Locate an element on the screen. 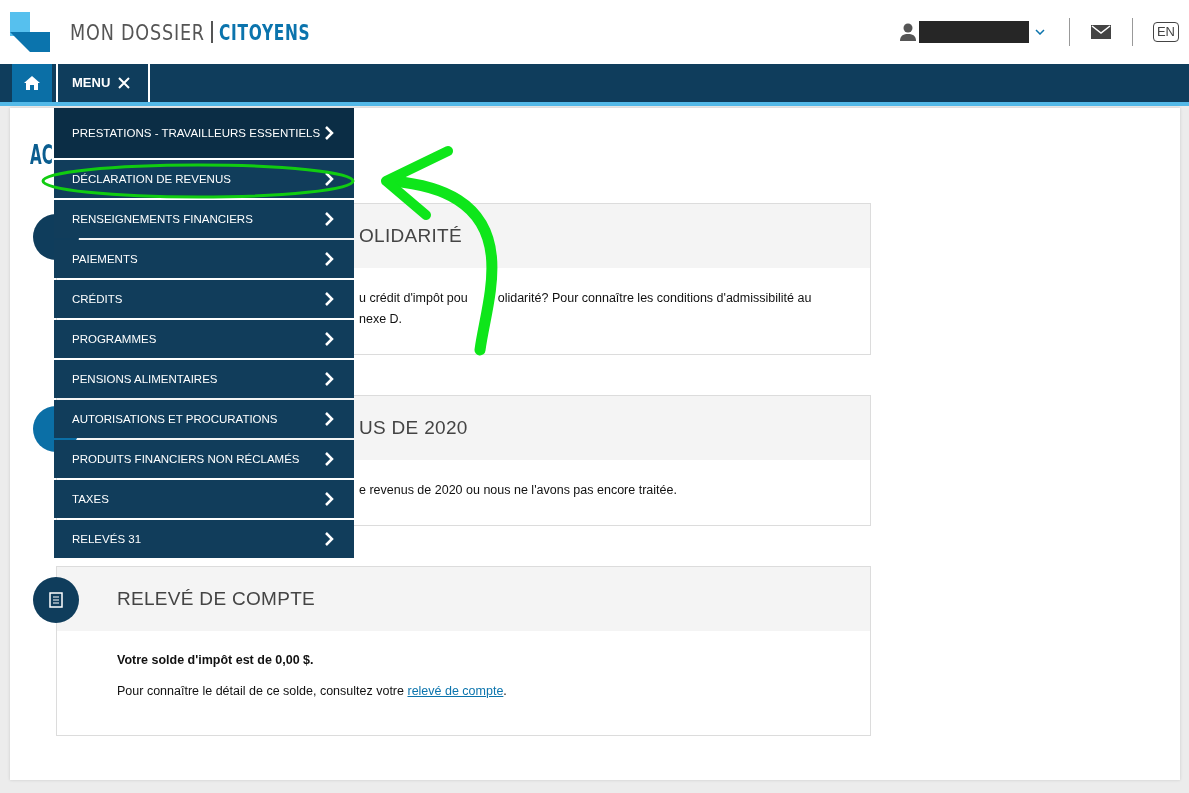 Image resolution: width=1189 pixels, height=793 pixels. menu-item: AUTORISATIONS ET PROCURATIONS is located at coordinates (204, 419).